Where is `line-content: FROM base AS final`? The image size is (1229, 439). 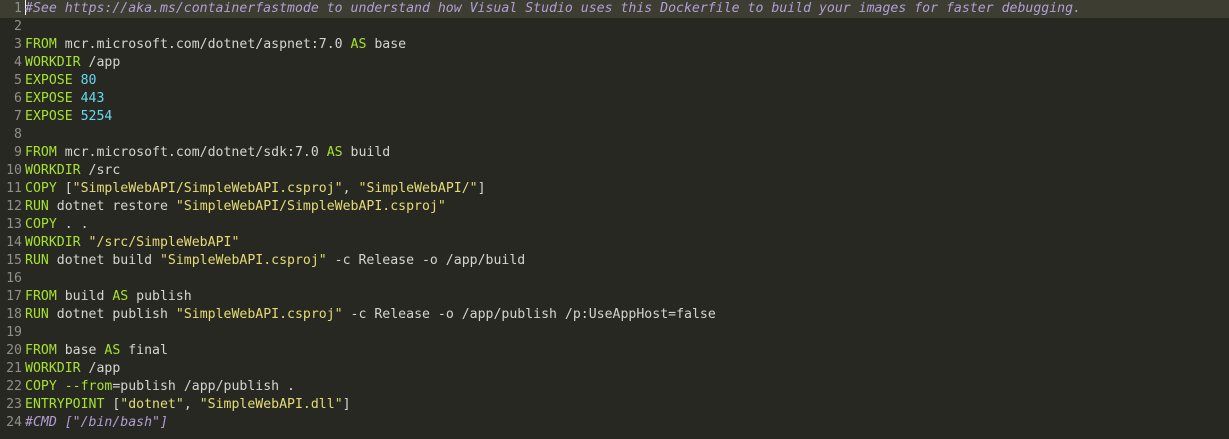 line-content: FROM base AS final is located at coordinates (625, 351).